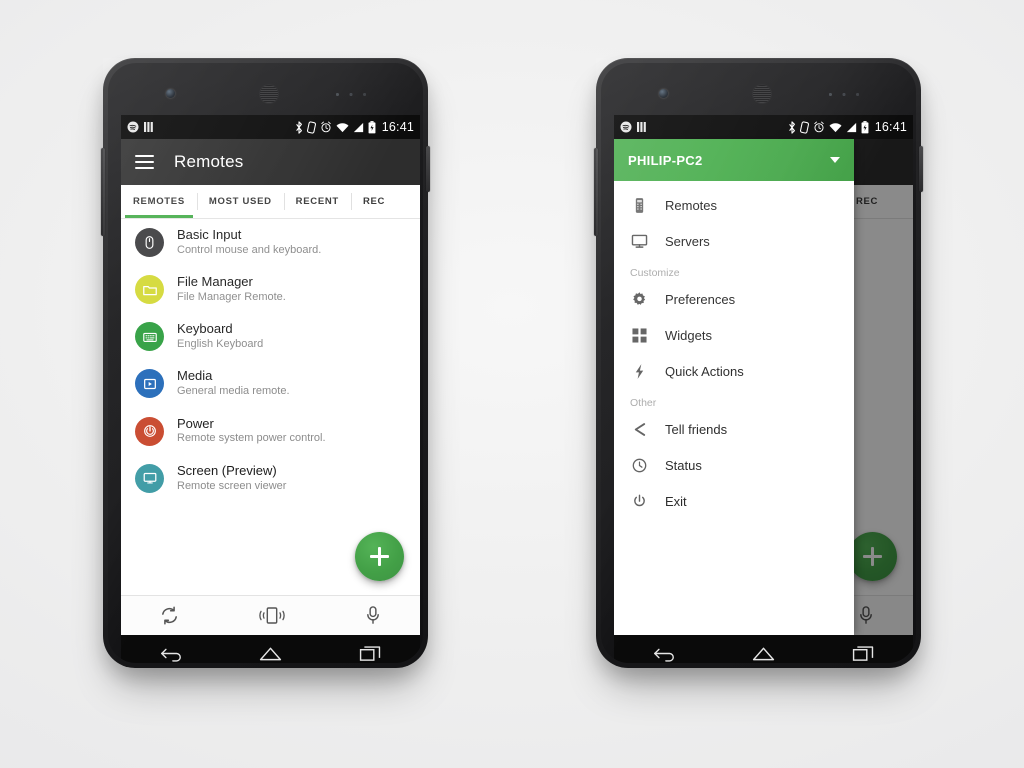  I want to click on drawer-item-tell-friends: Tell friends, so click(734, 429).